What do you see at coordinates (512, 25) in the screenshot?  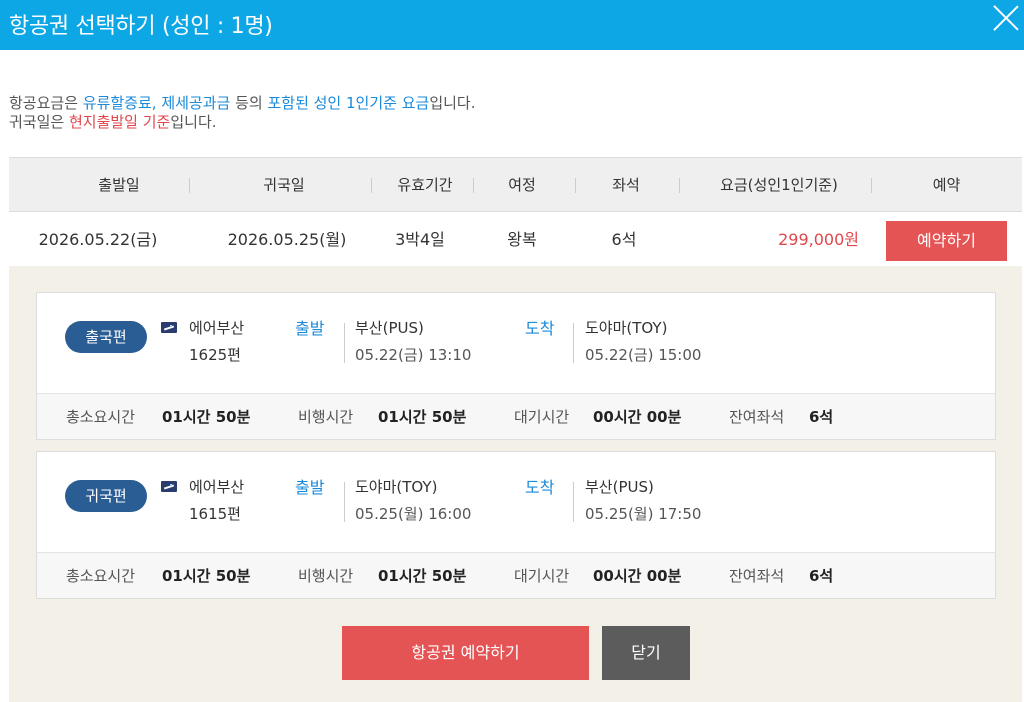 I see `dialog-header: 항공권 선택하기 (성인 : 1명)` at bounding box center [512, 25].